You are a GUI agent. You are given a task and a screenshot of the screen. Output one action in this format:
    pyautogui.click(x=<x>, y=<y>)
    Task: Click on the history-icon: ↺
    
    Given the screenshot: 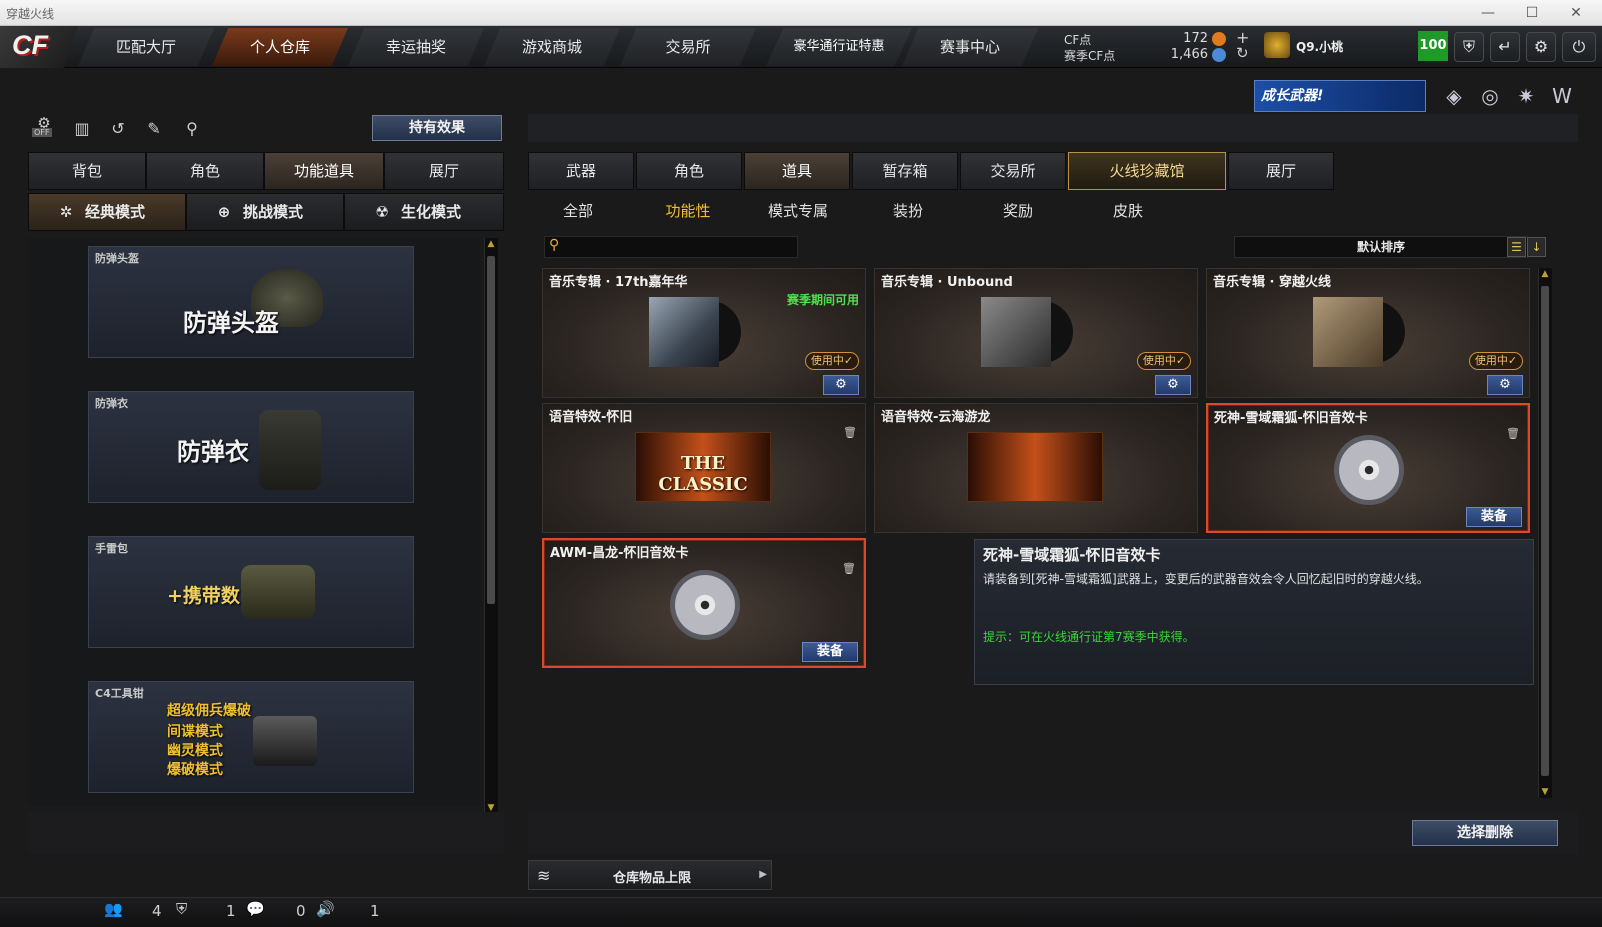 What is the action you would take?
    pyautogui.click(x=118, y=129)
    